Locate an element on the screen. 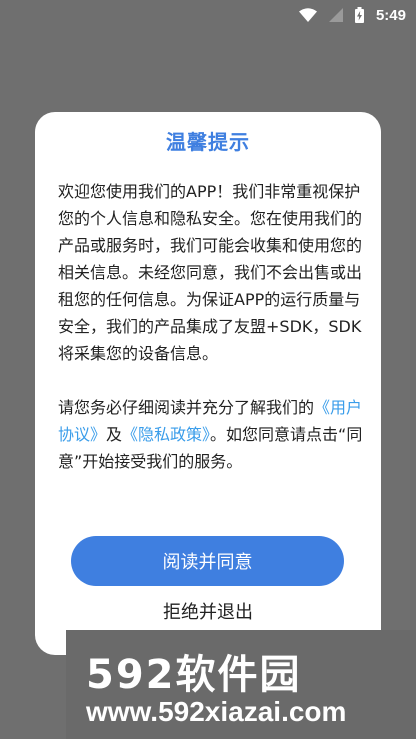 Image resolution: width=416 pixels, height=739 pixels. wifi-icon is located at coordinates (307, 15).